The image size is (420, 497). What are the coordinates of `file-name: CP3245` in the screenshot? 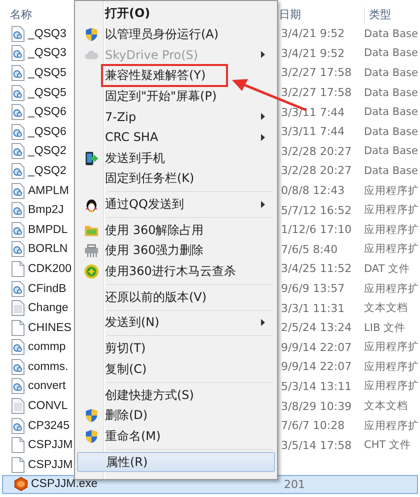 It's located at (49, 426).